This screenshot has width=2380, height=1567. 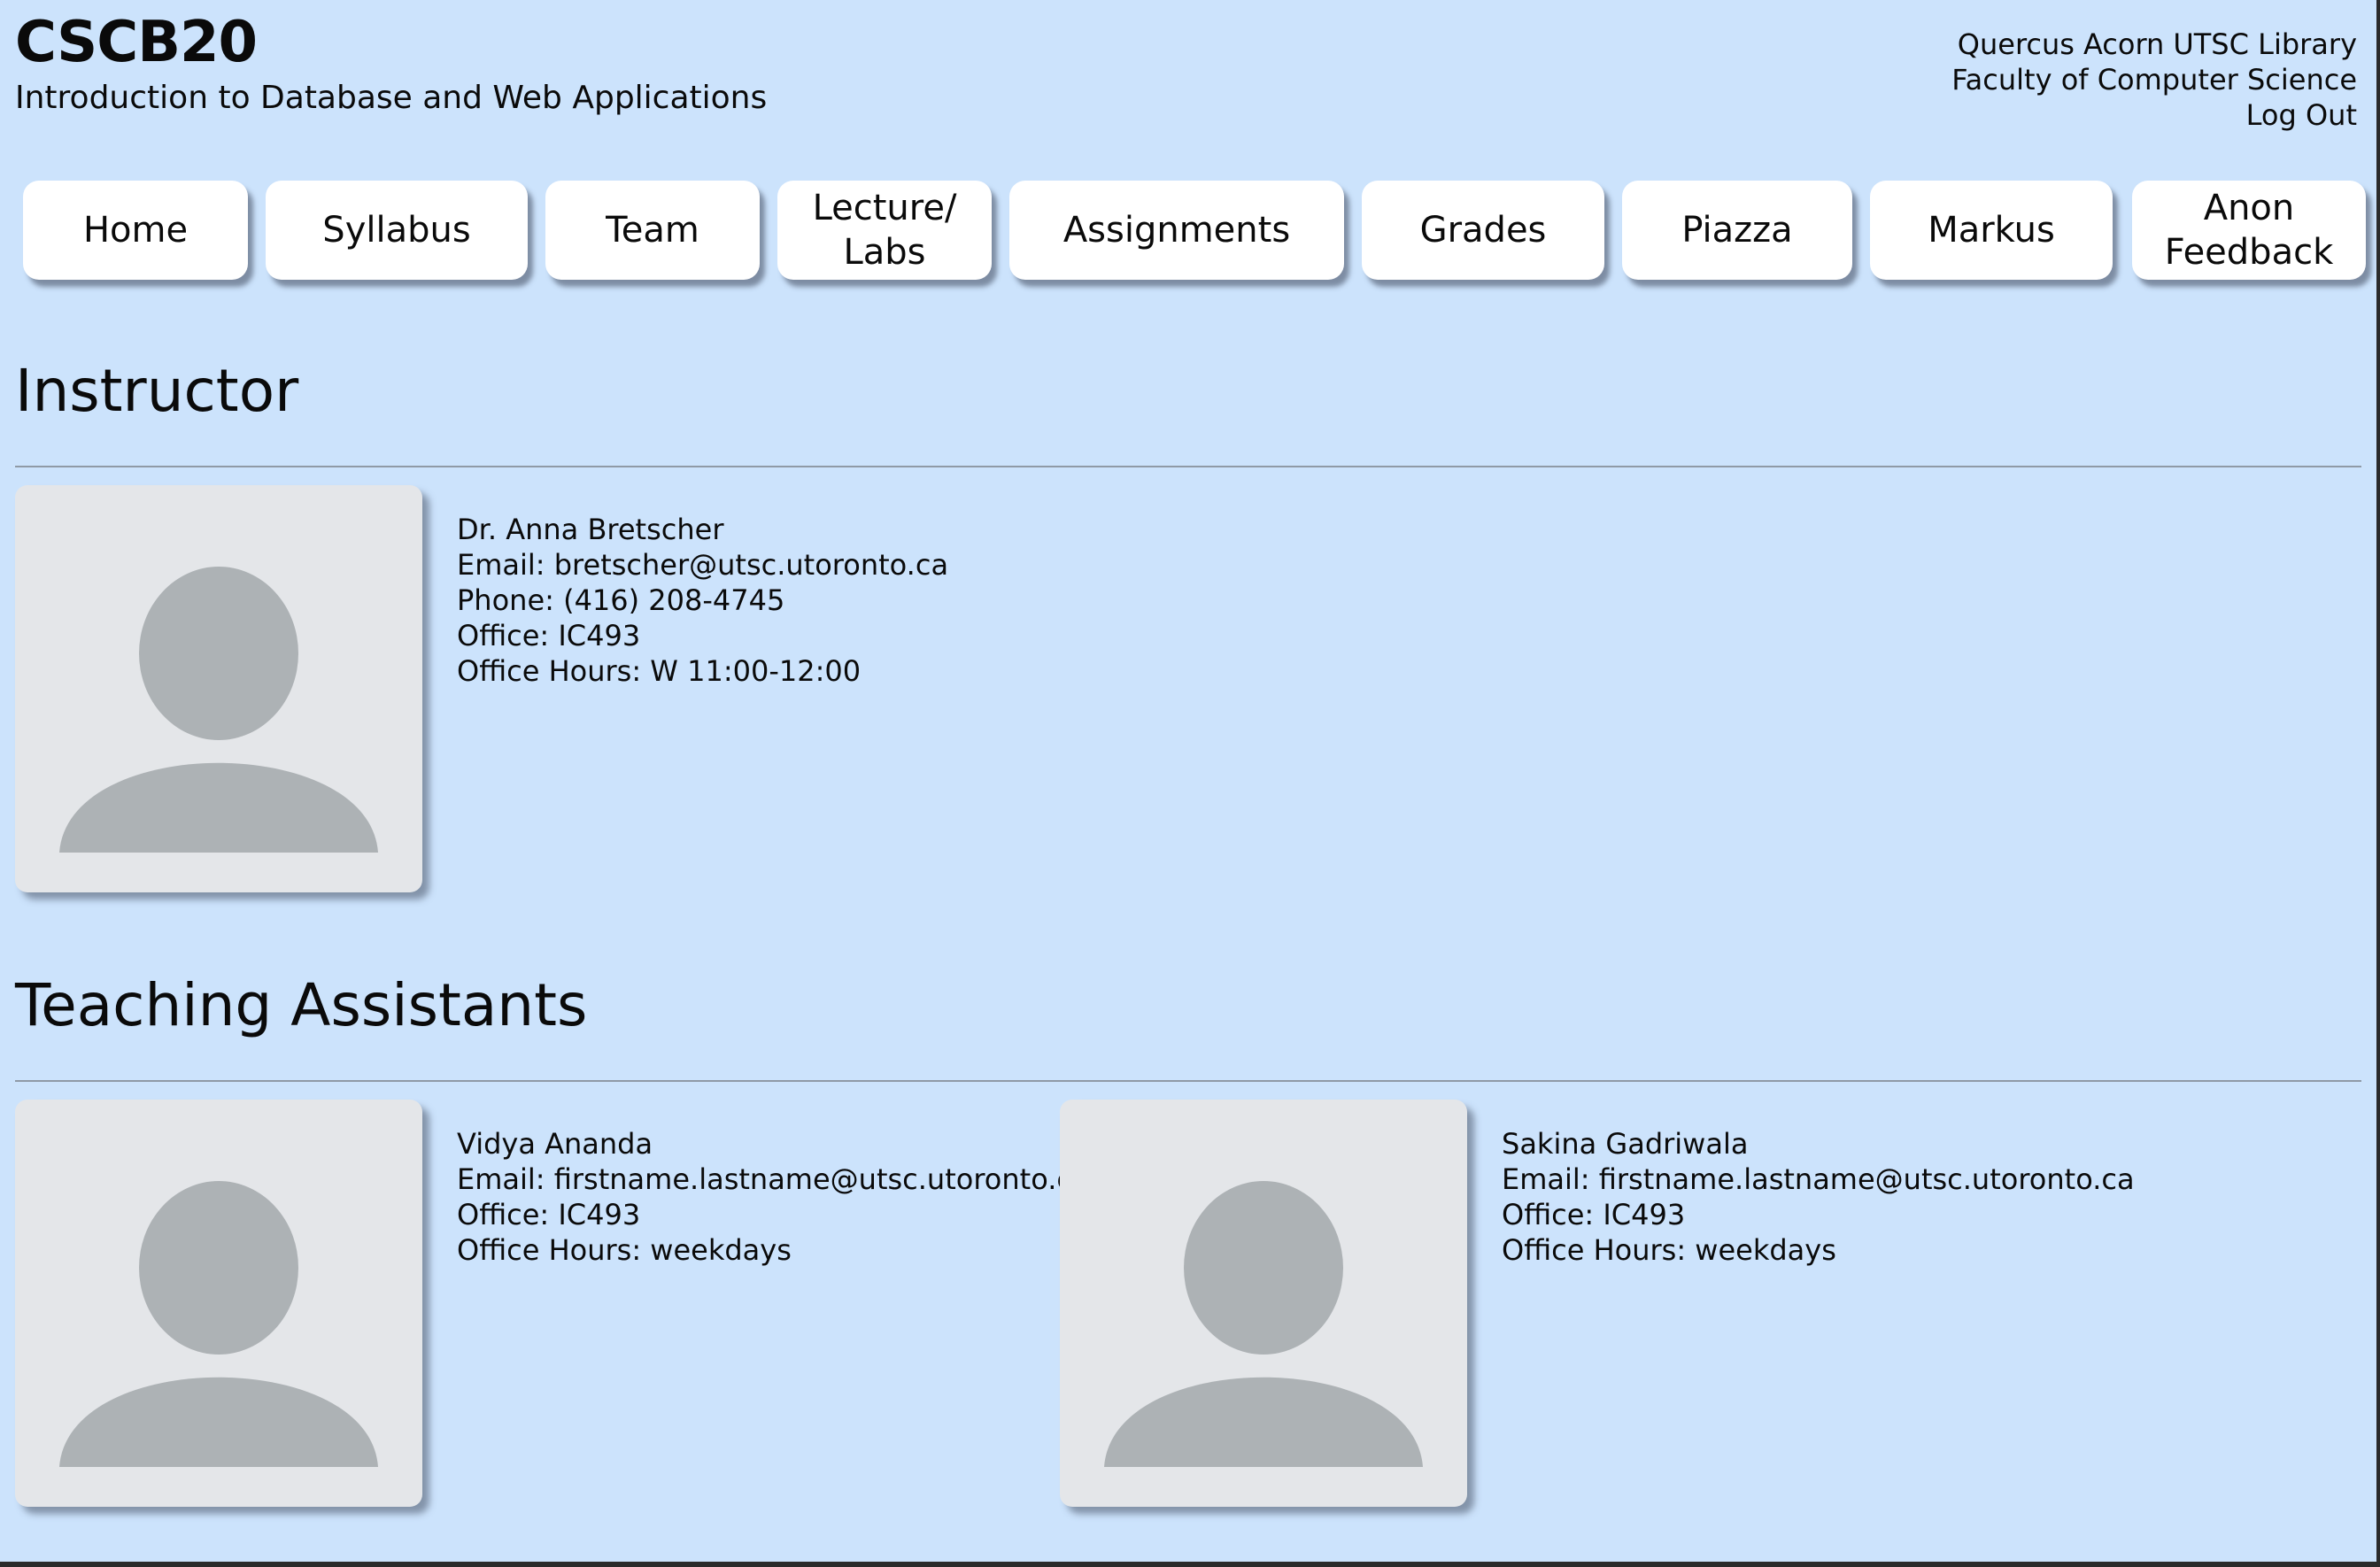 I want to click on nav-markus-button: Markus, so click(x=1991, y=230).